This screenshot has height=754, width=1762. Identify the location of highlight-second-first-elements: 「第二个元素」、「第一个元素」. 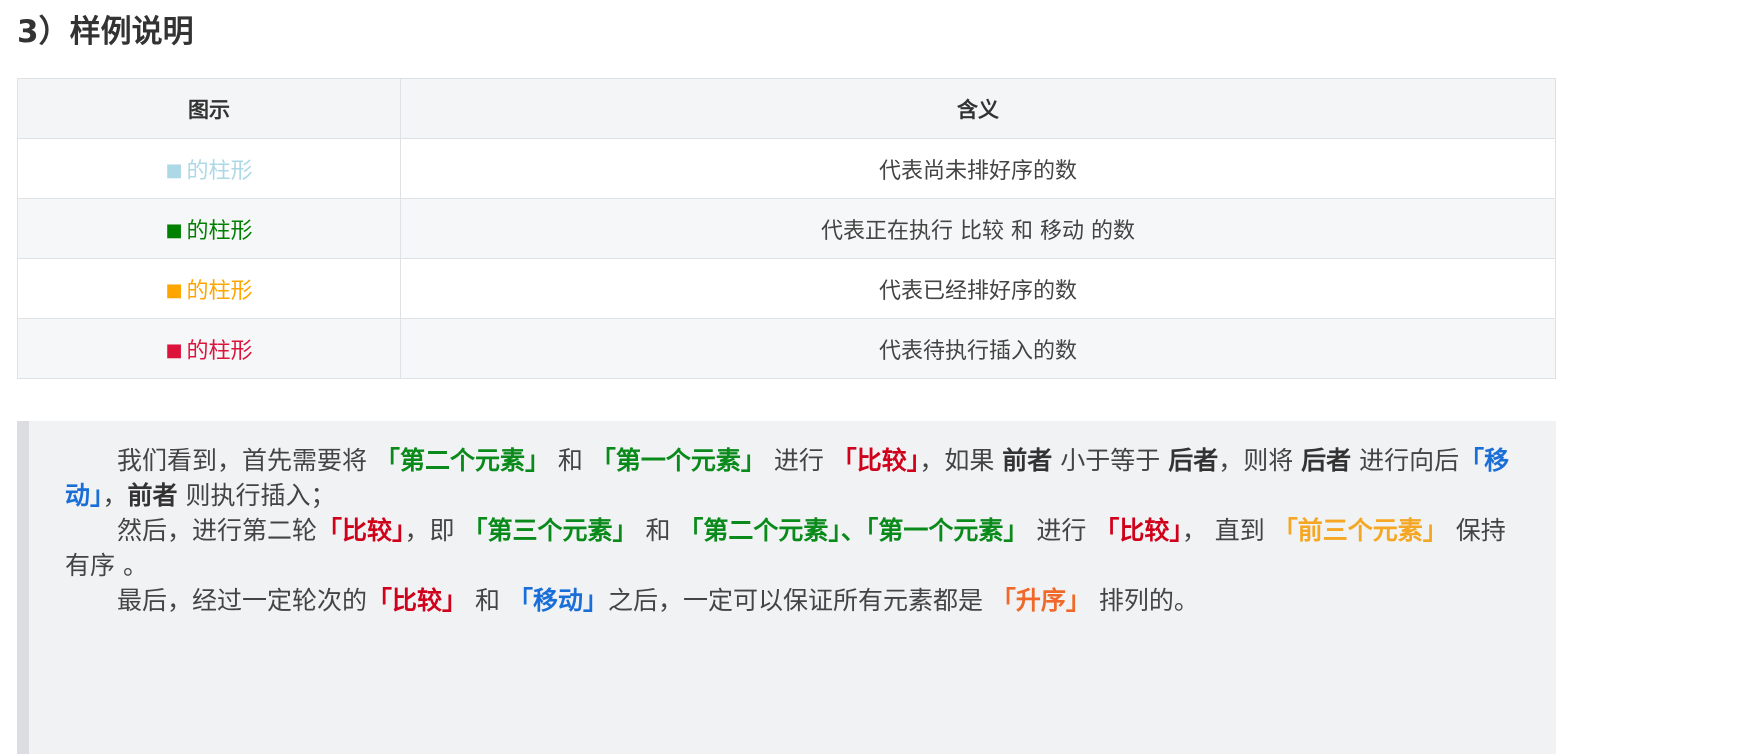
(853, 530).